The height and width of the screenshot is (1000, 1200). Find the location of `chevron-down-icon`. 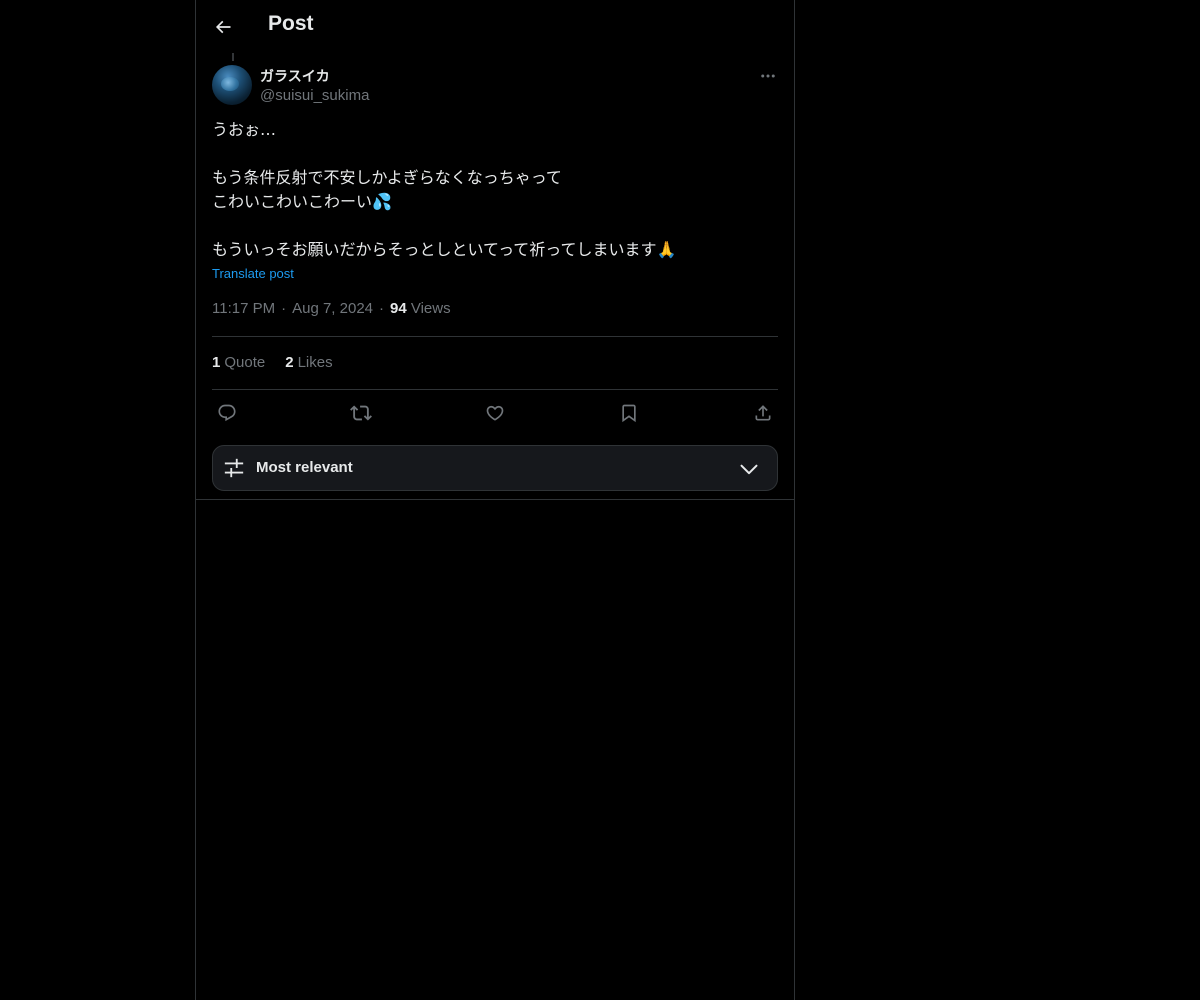

chevron-down-icon is located at coordinates (749, 469).